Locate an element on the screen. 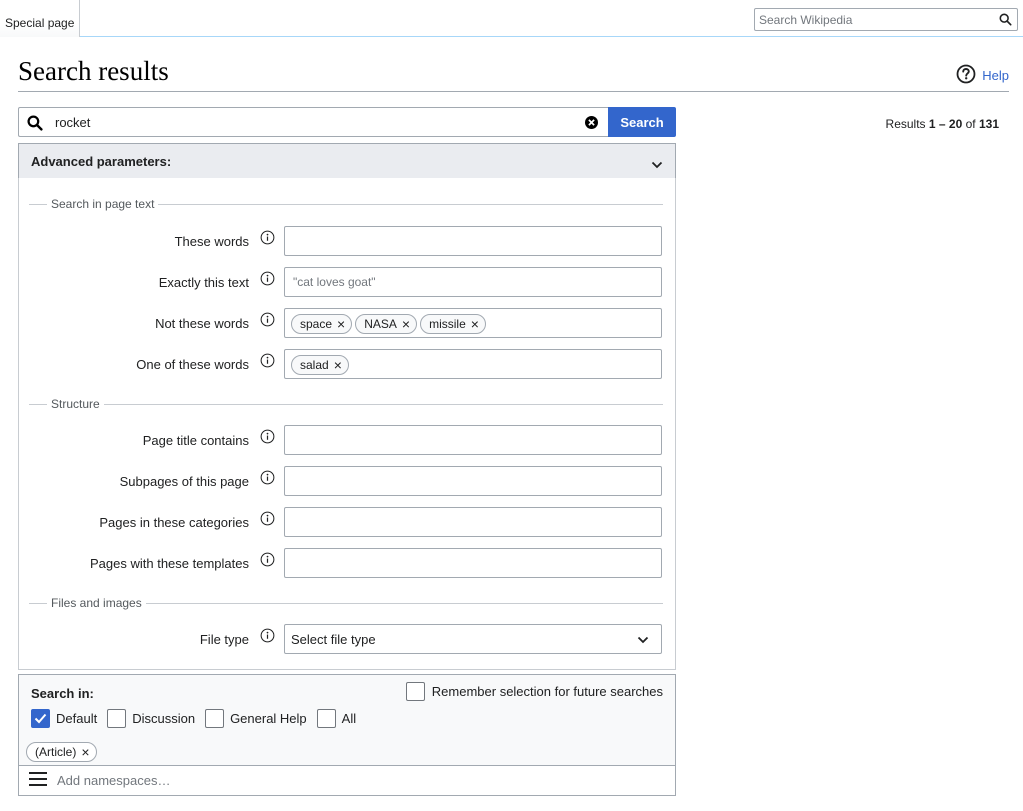 This screenshot has height=811, width=1023. field-not-these-words: Not these words space × NASA × missile × is located at coordinates (347, 324).